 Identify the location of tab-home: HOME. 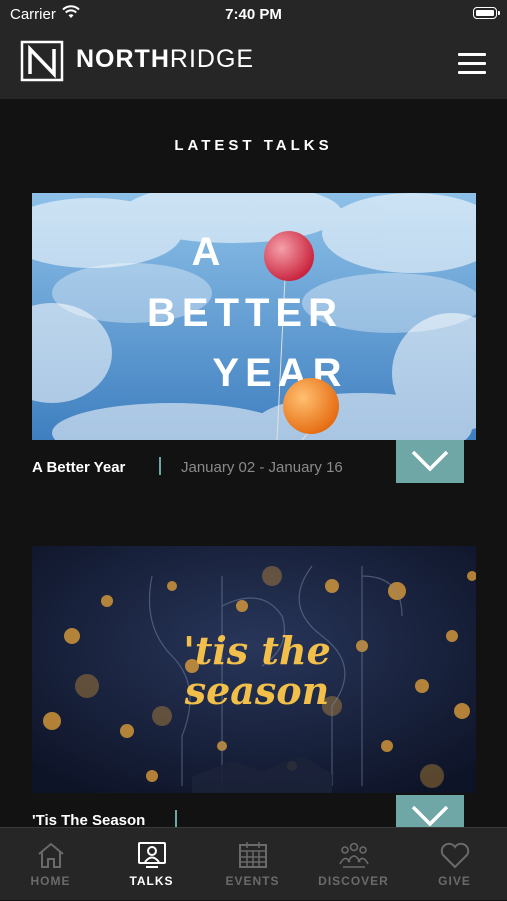
(50, 864).